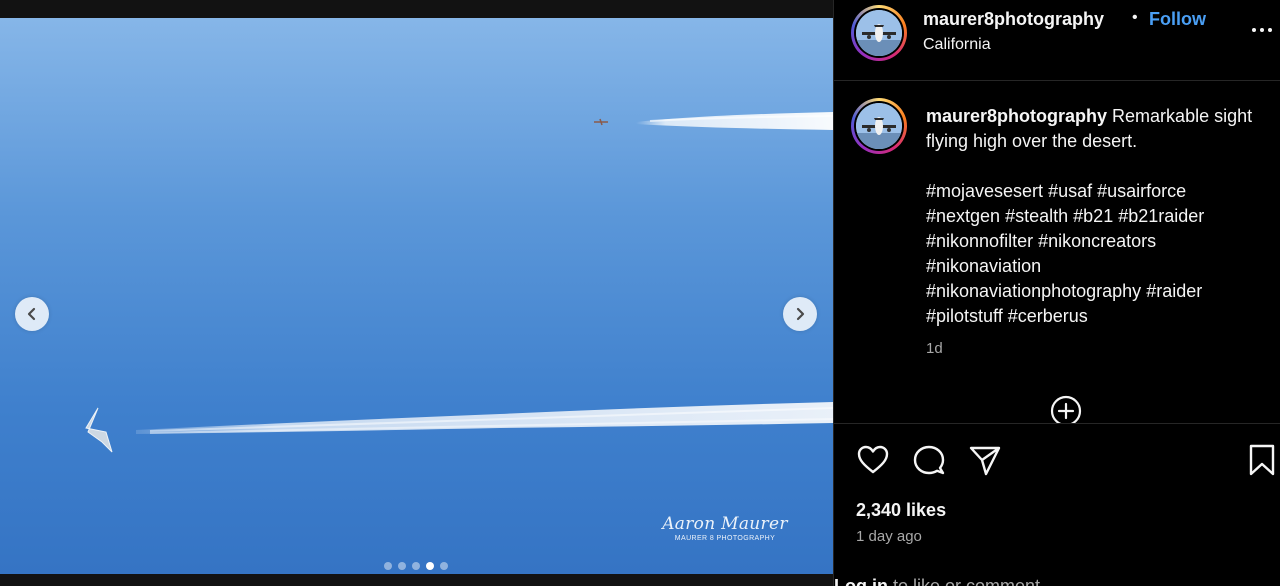 This screenshot has height=586, width=1280. I want to click on media-top-bar, so click(416, 9).